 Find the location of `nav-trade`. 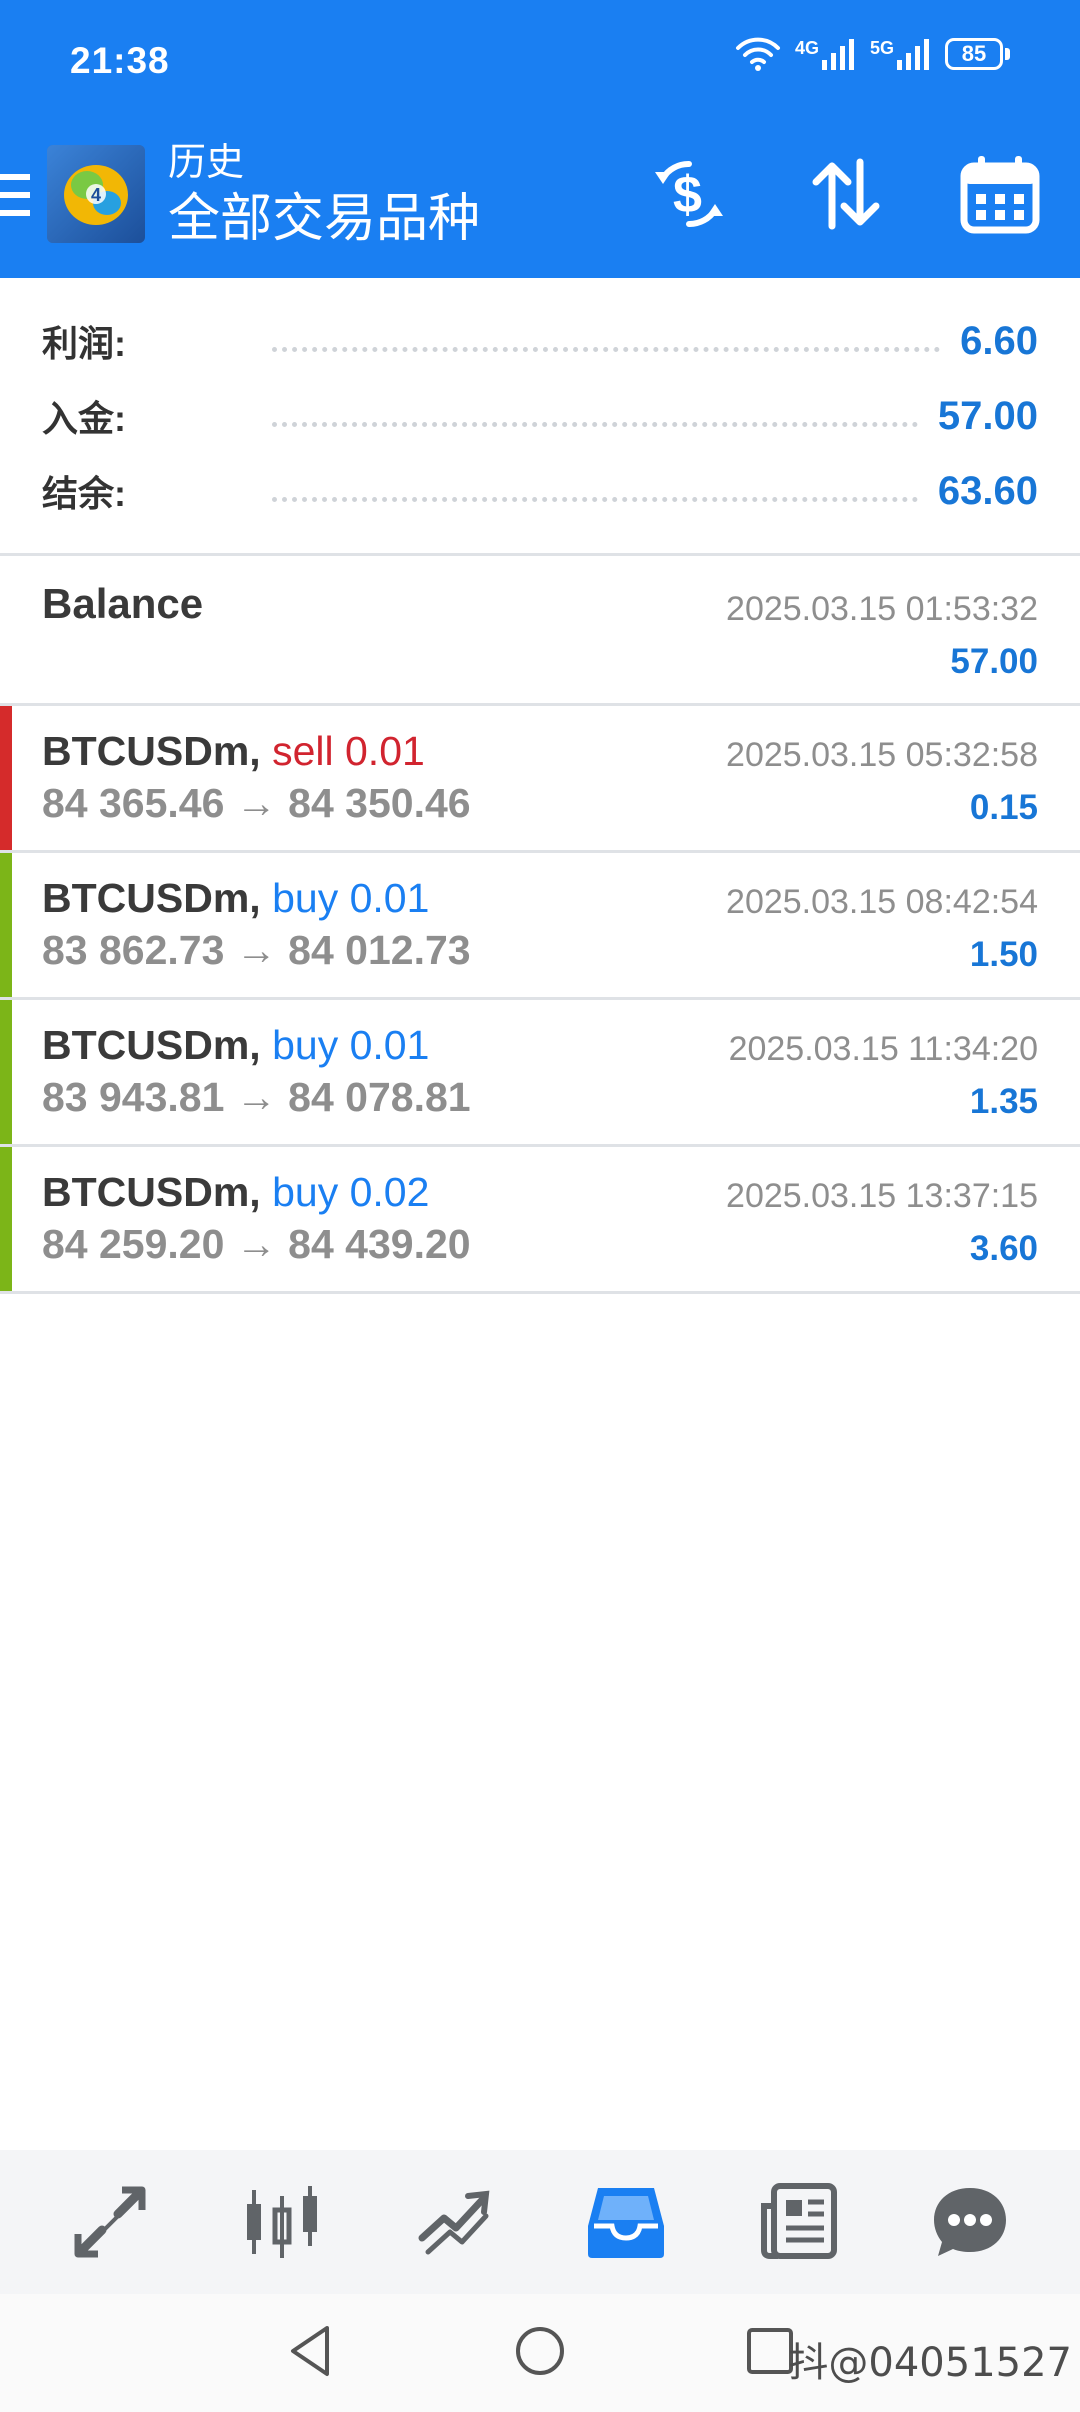

nav-trade is located at coordinates (454, 2222).